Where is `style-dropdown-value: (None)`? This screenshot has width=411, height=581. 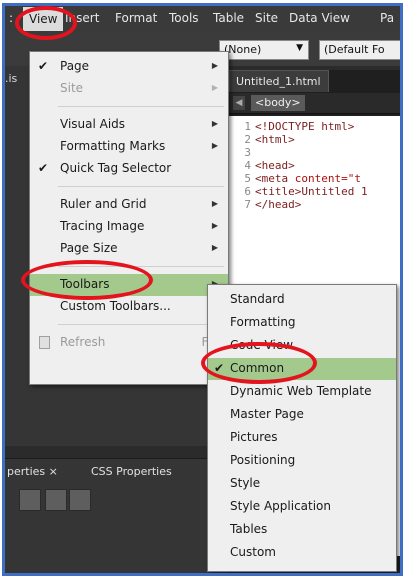
style-dropdown-value: (None) is located at coordinates (243, 49).